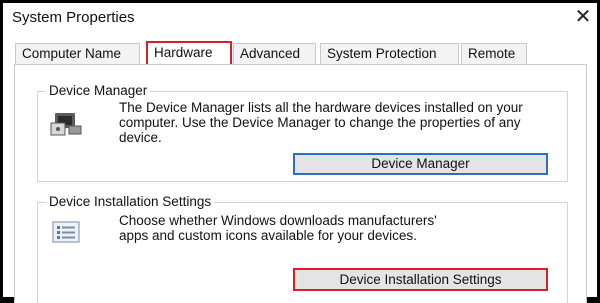 Image resolution: width=600 pixels, height=303 pixels. I want to click on tab-advanced: Advanced, so click(274, 53).